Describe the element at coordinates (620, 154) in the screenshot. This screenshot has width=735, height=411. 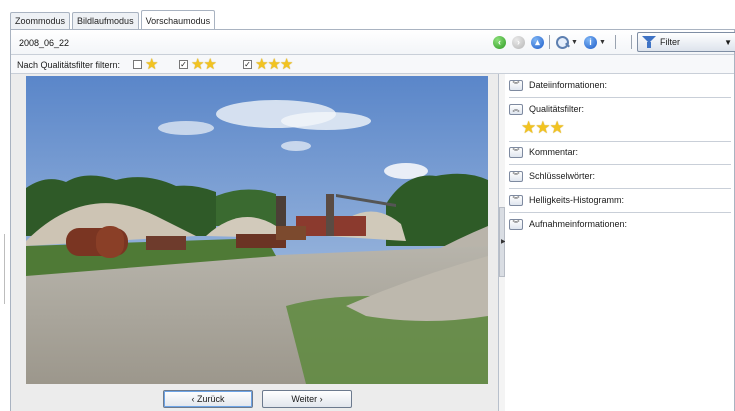
I see `section-kommentar: ︾ Kommentar:` at that location.